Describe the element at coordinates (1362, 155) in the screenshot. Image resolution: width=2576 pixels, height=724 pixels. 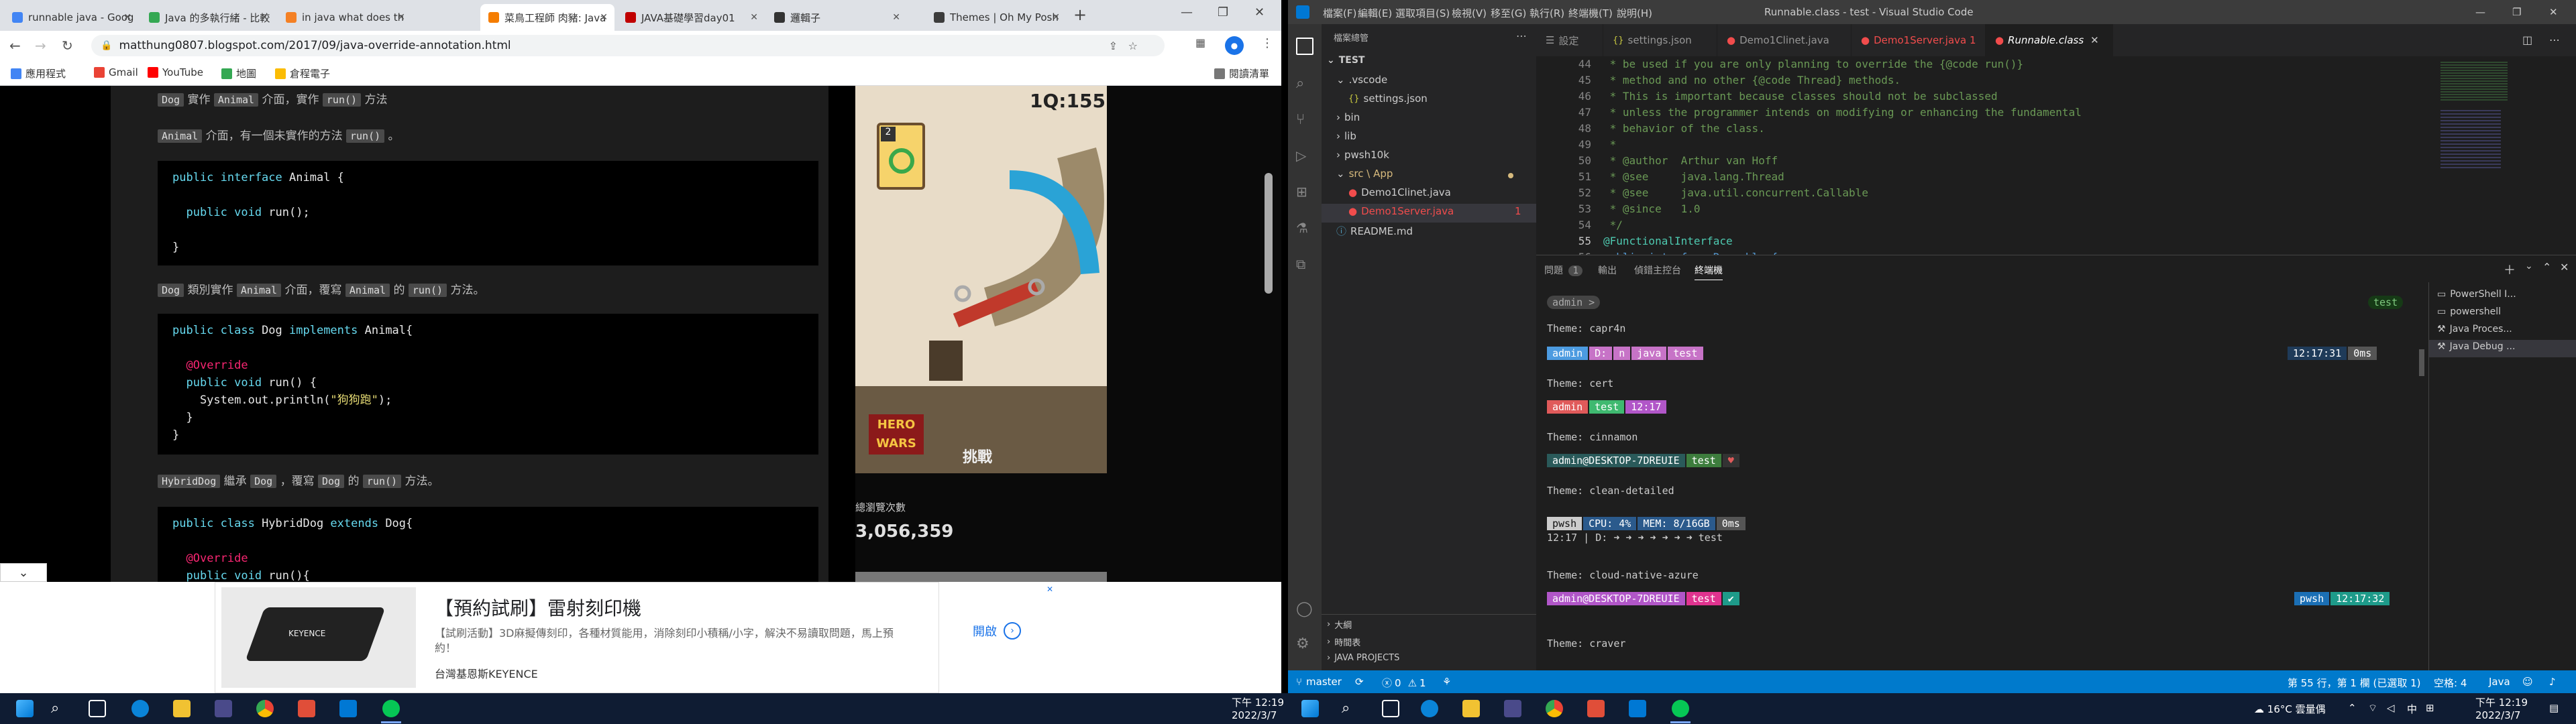
I see `tree-item-pwsh10k: › pwsh10k` at that location.